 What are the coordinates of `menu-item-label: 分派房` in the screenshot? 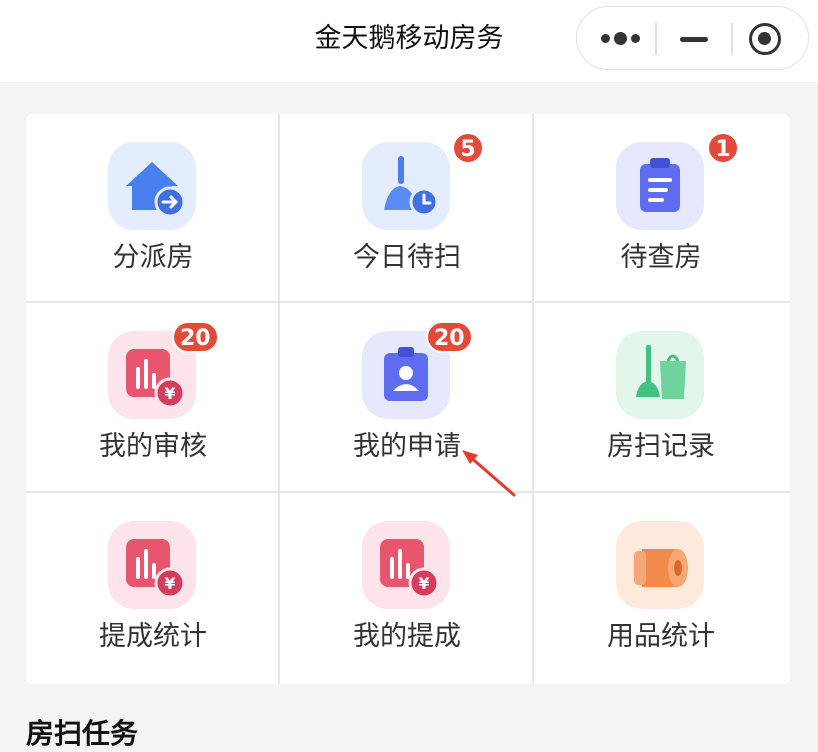 It's located at (153, 257).